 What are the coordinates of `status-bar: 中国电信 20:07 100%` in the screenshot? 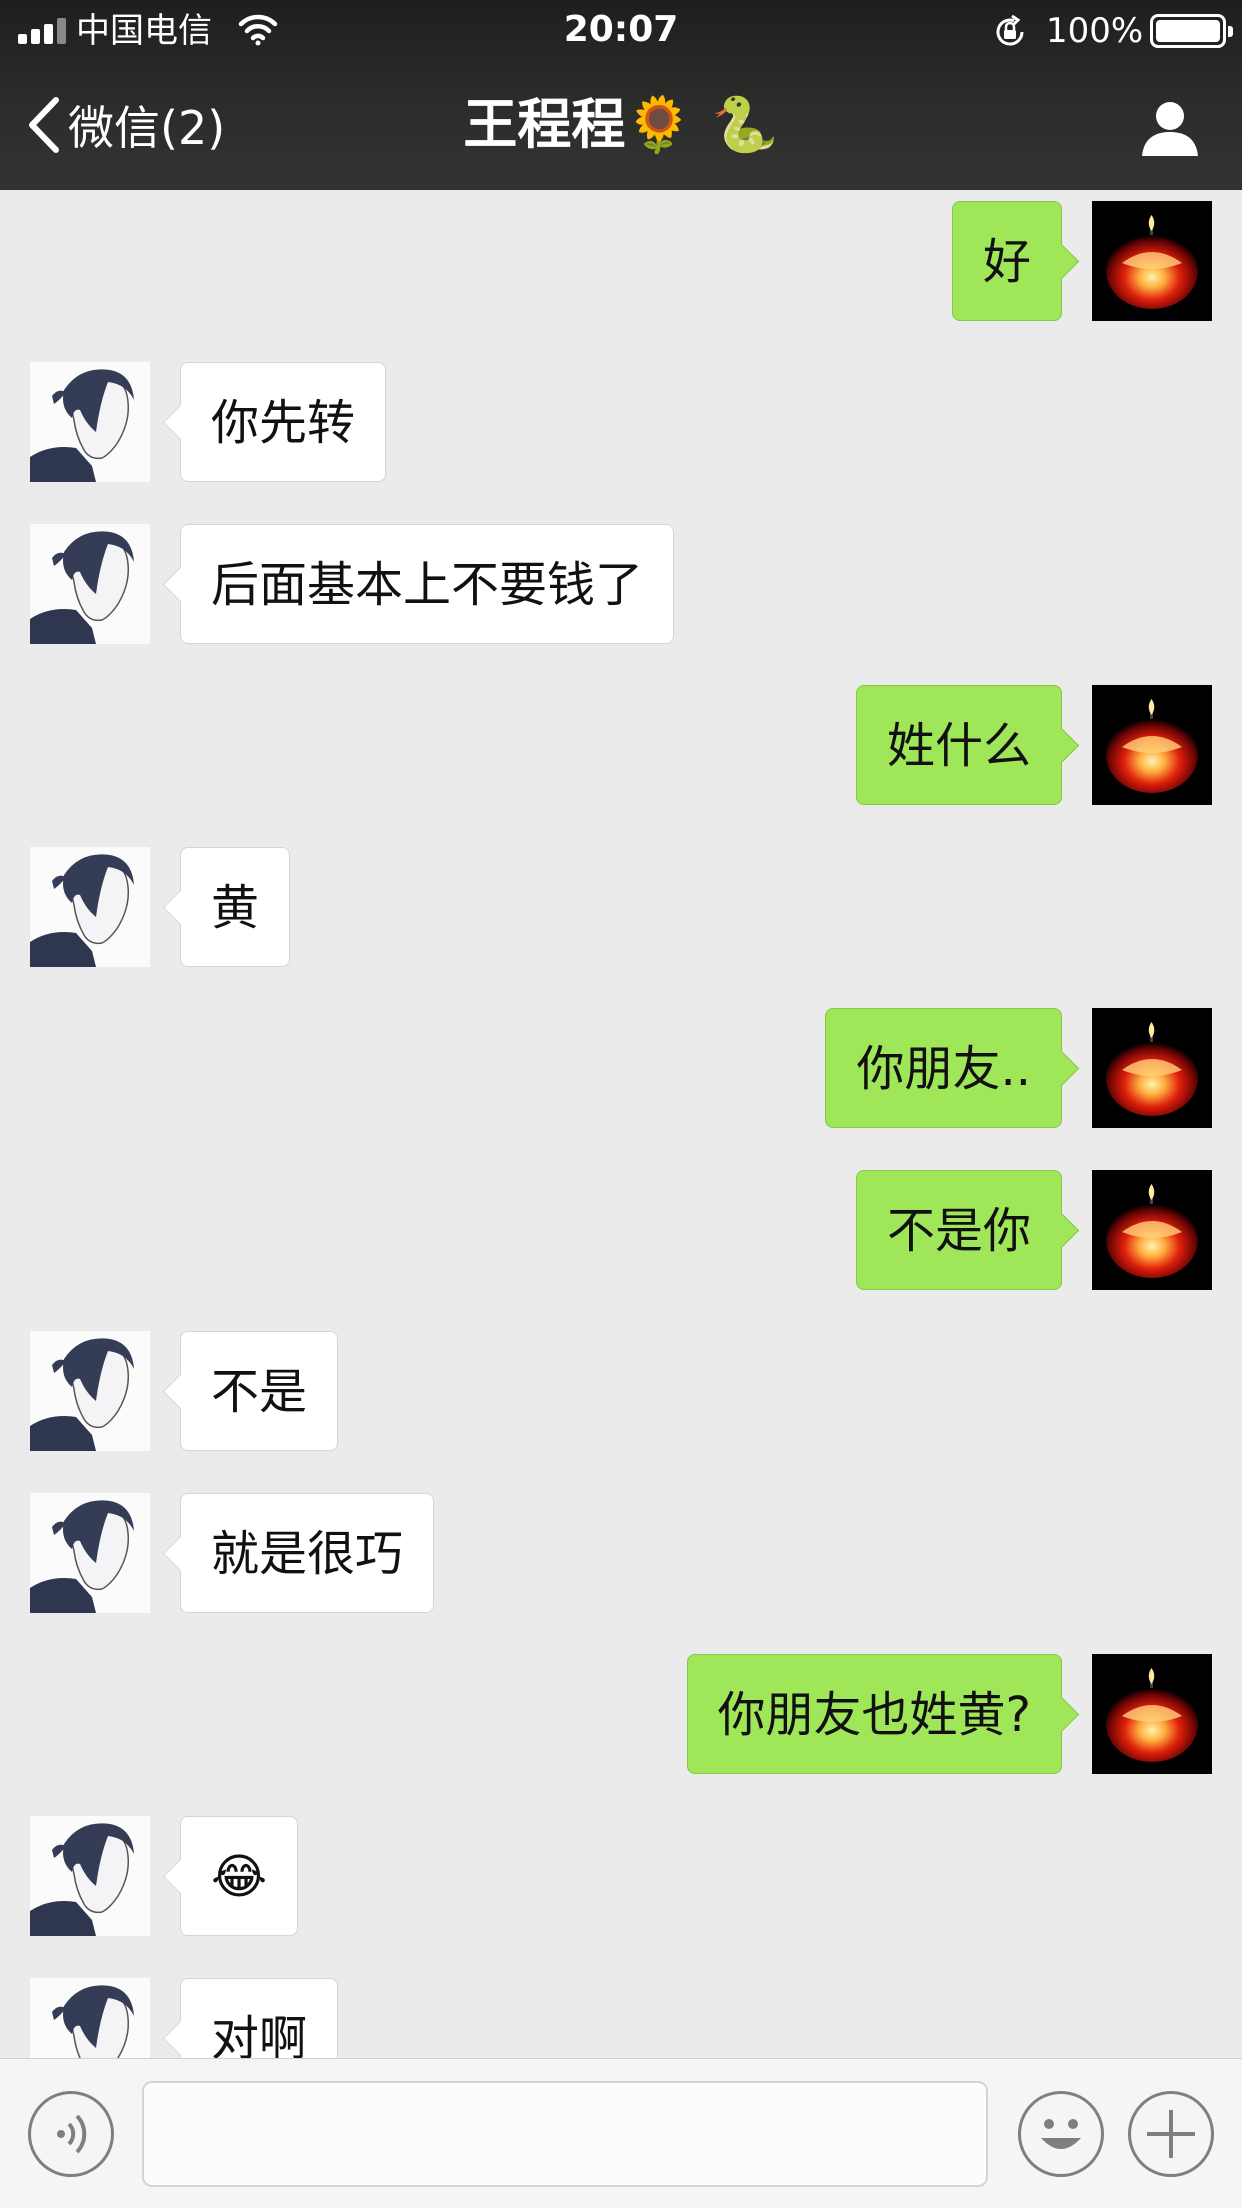 It's located at (621, 31).